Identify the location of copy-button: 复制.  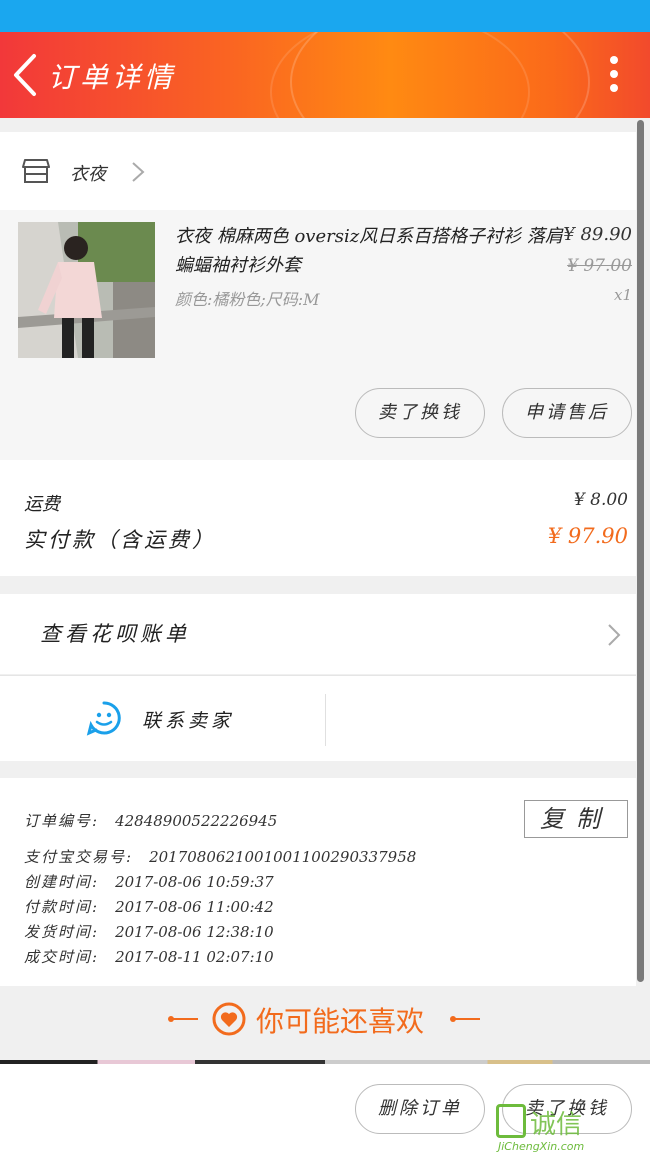
(576, 819).